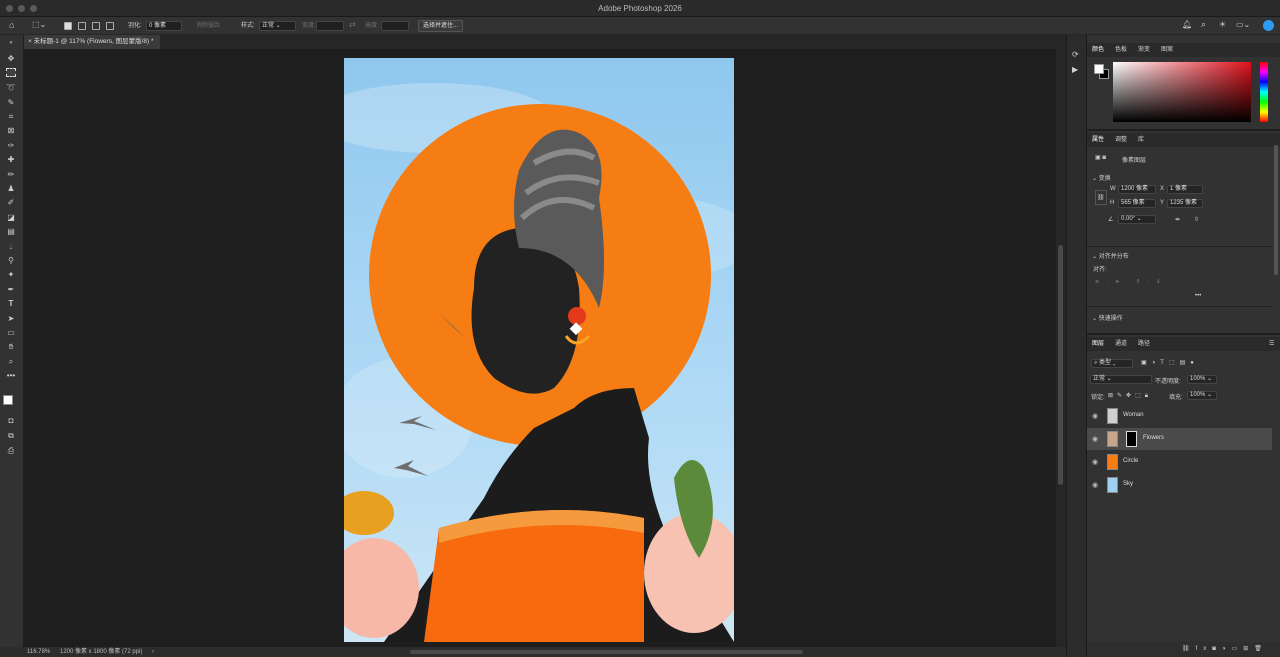 The width and height of the screenshot is (1280, 657). What do you see at coordinates (1185, 203) in the screenshot?
I see `y-value-input: 1235 像素` at bounding box center [1185, 203].